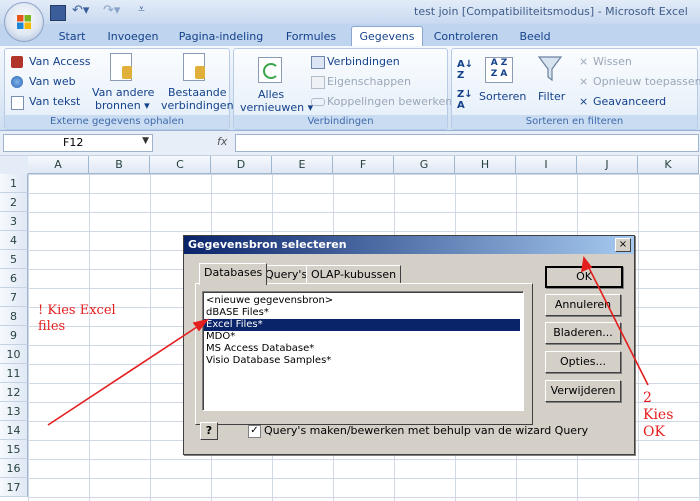 This screenshot has height=501, width=700. I want to click on undo-icon: ↶▾, so click(80, 10).